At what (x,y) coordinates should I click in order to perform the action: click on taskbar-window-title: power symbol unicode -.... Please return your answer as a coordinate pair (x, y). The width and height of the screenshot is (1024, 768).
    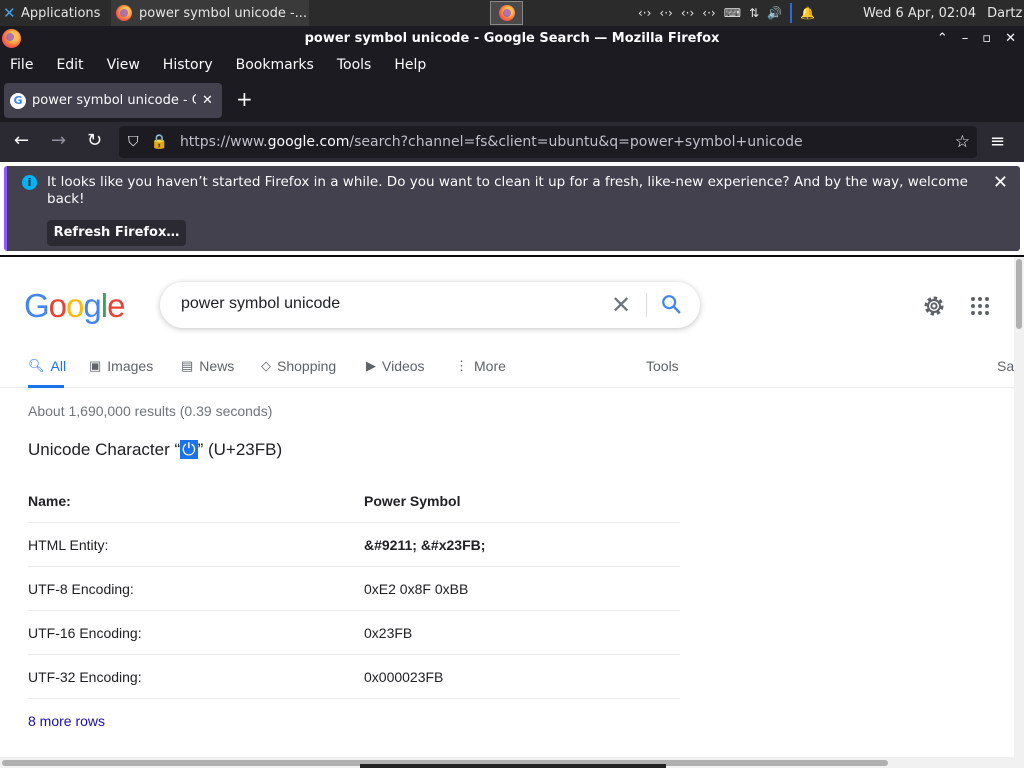
    Looking at the image, I should click on (223, 13).